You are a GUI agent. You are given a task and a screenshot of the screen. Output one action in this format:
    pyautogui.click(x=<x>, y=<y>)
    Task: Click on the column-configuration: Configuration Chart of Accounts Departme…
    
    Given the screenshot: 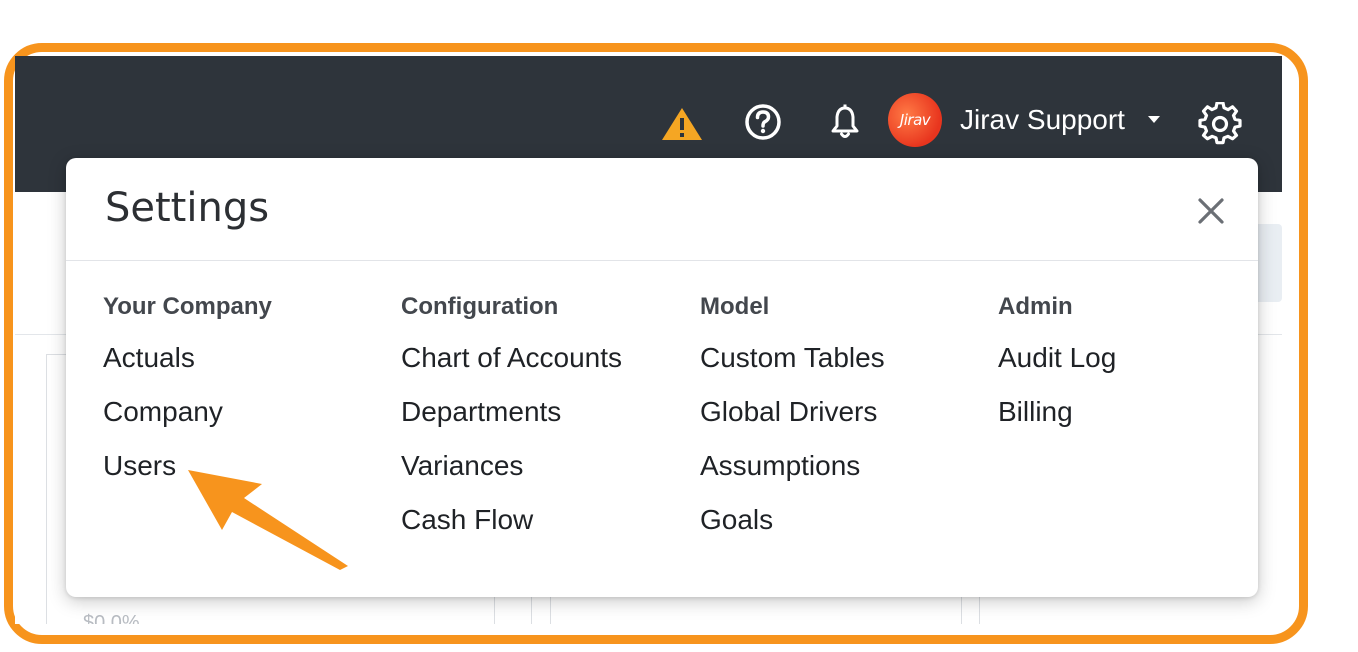 What is the action you would take?
    pyautogui.click(x=546, y=424)
    